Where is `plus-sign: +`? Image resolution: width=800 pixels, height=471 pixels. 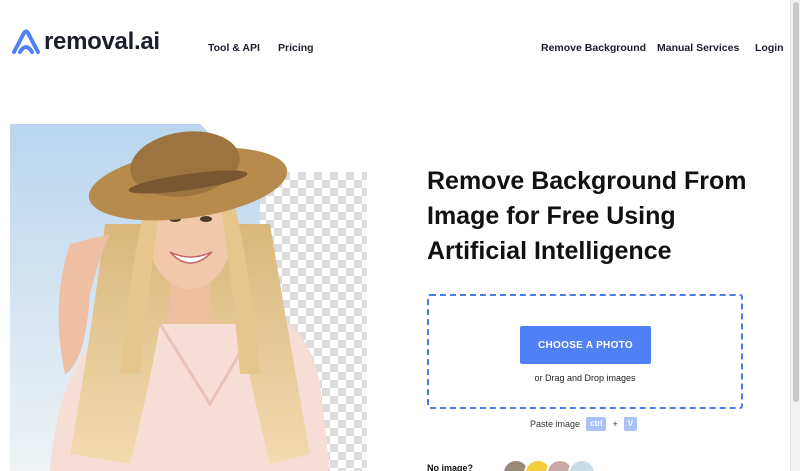 plus-sign: + is located at coordinates (615, 424).